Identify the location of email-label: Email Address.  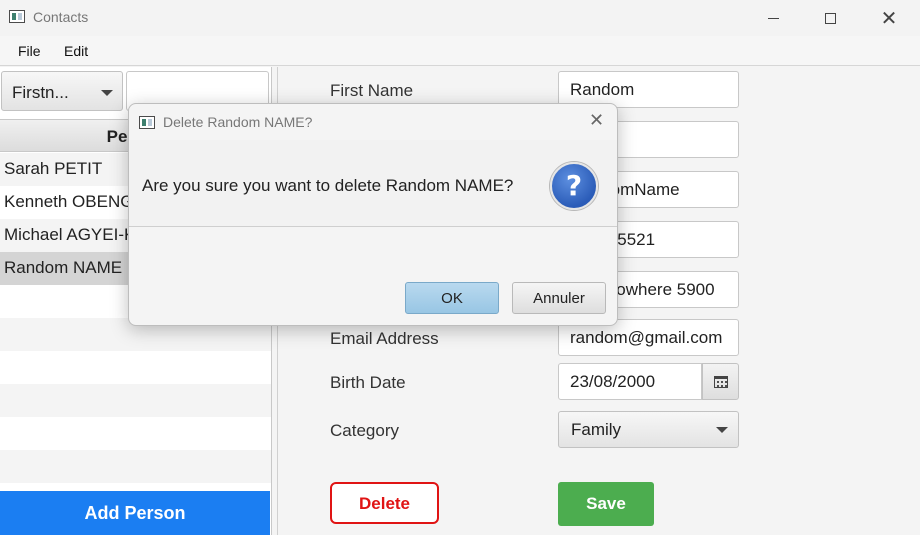
(384, 338).